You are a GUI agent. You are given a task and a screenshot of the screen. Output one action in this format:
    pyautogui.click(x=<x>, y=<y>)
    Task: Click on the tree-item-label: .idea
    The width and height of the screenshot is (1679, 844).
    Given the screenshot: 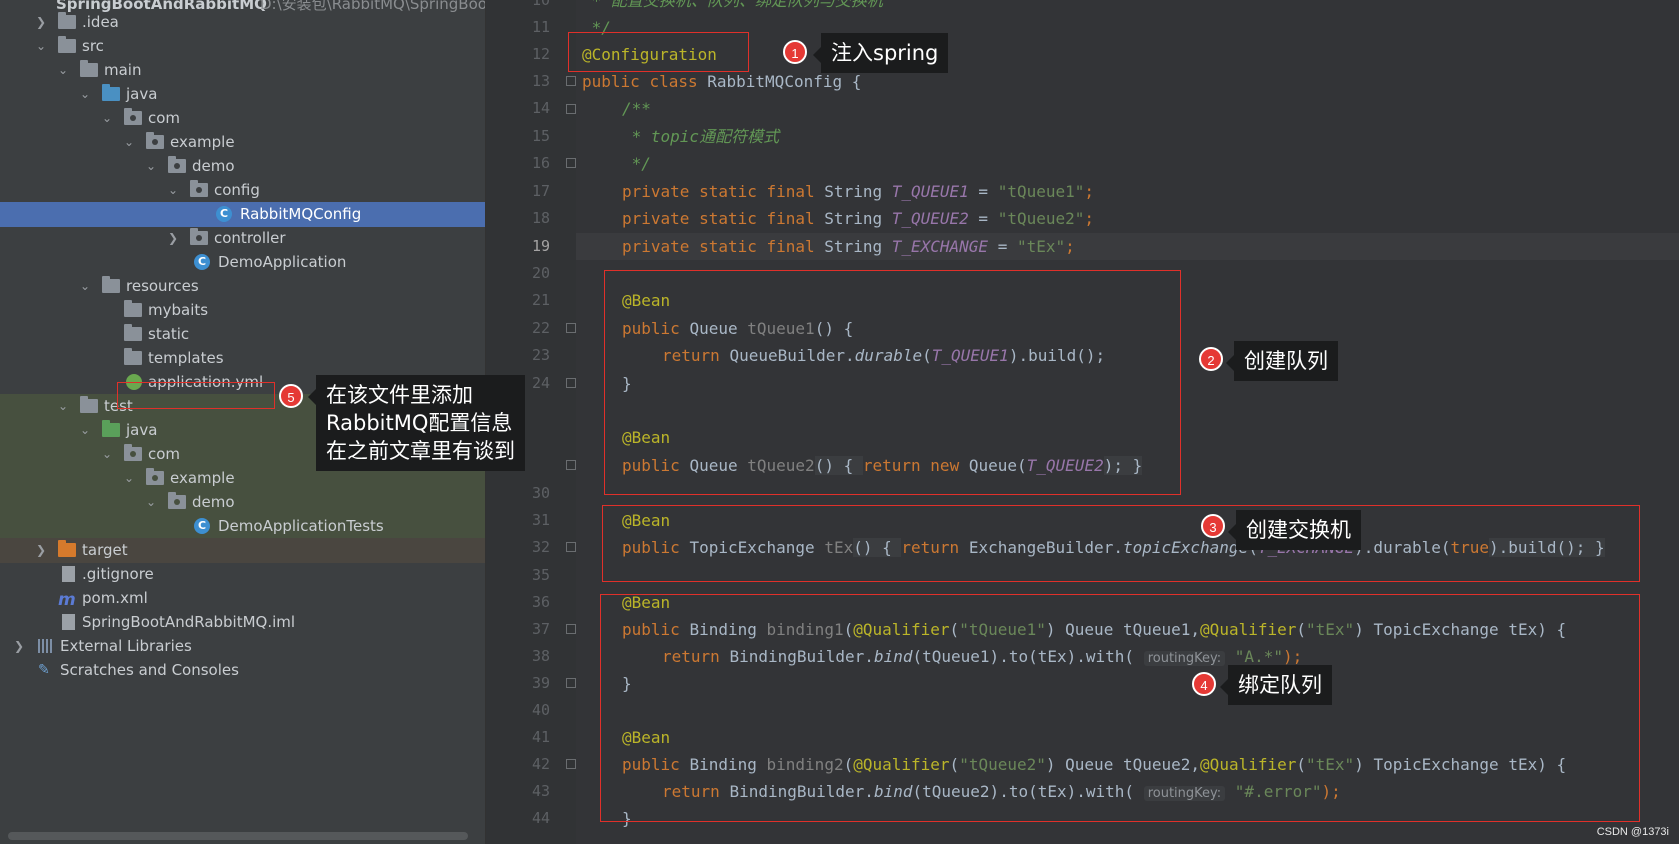 What is the action you would take?
    pyautogui.click(x=100, y=22)
    